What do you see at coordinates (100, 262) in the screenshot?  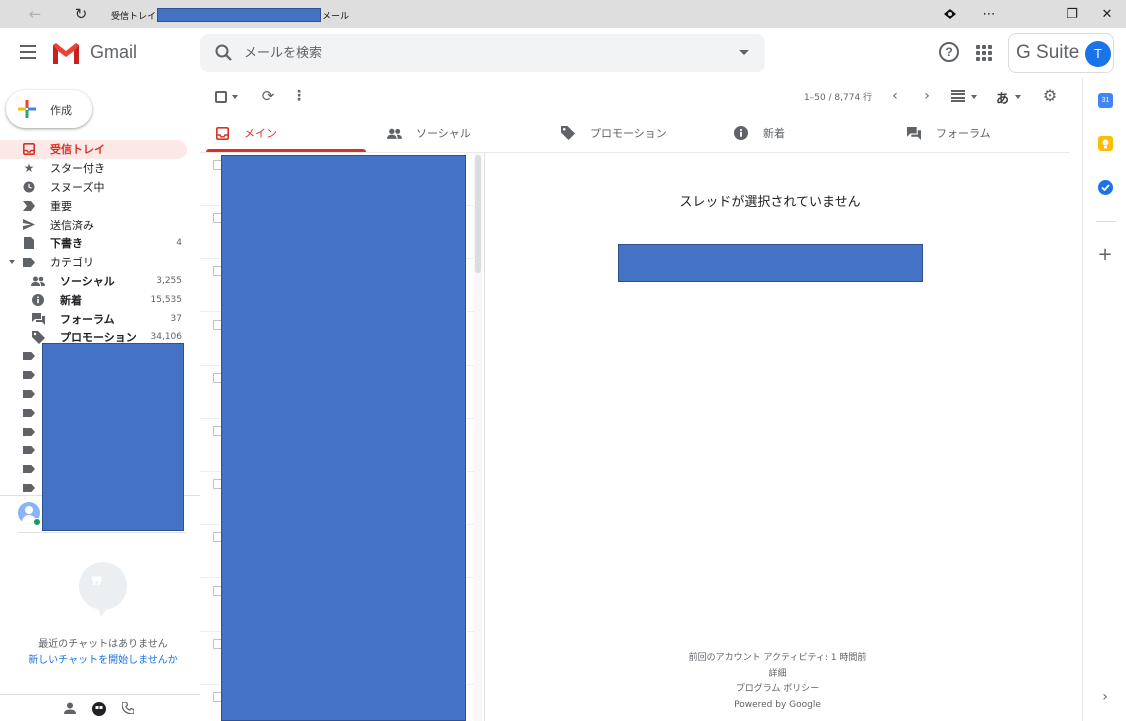 I see `sidebar-item-categories: カテゴリ` at bounding box center [100, 262].